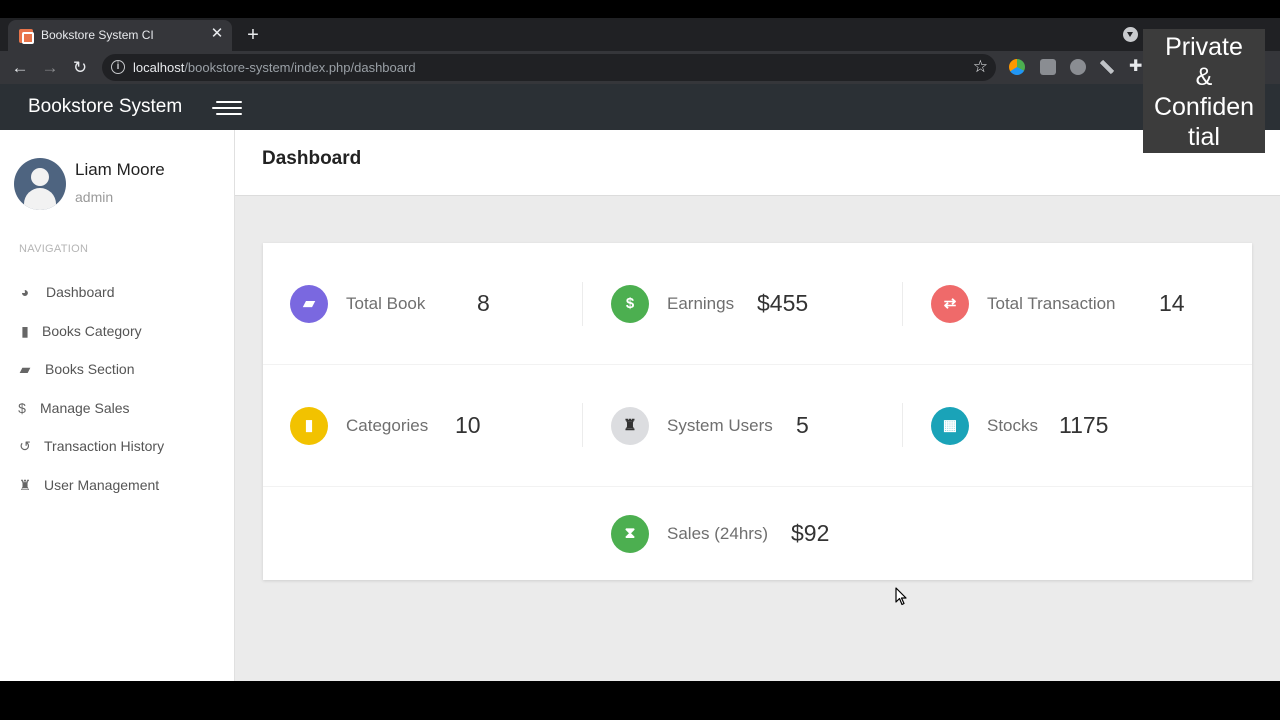 The image size is (1280, 720). I want to click on stat-value: 10, so click(468, 425).